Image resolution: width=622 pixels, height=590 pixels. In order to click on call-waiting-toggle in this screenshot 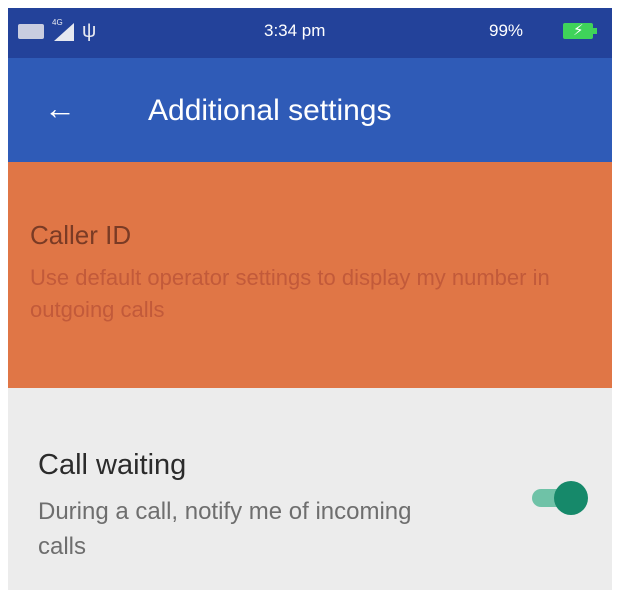, I will do `click(560, 498)`.